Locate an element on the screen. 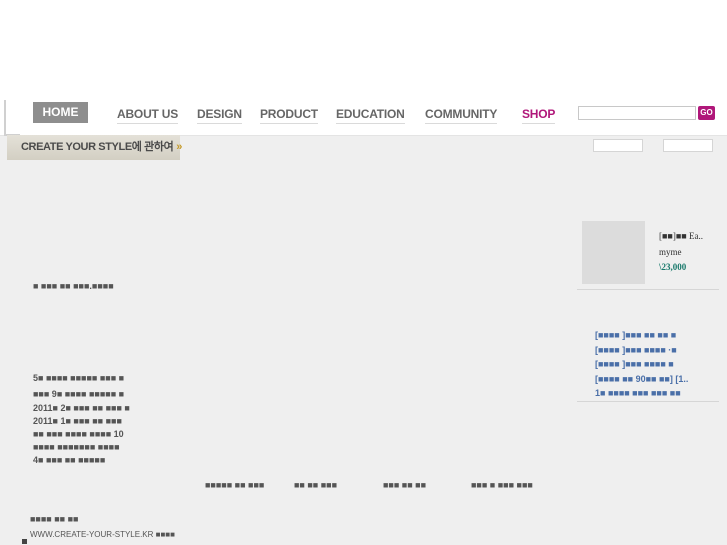  footer-link: ■■■ ■ ■■■ ■■■ is located at coordinates (502, 485).